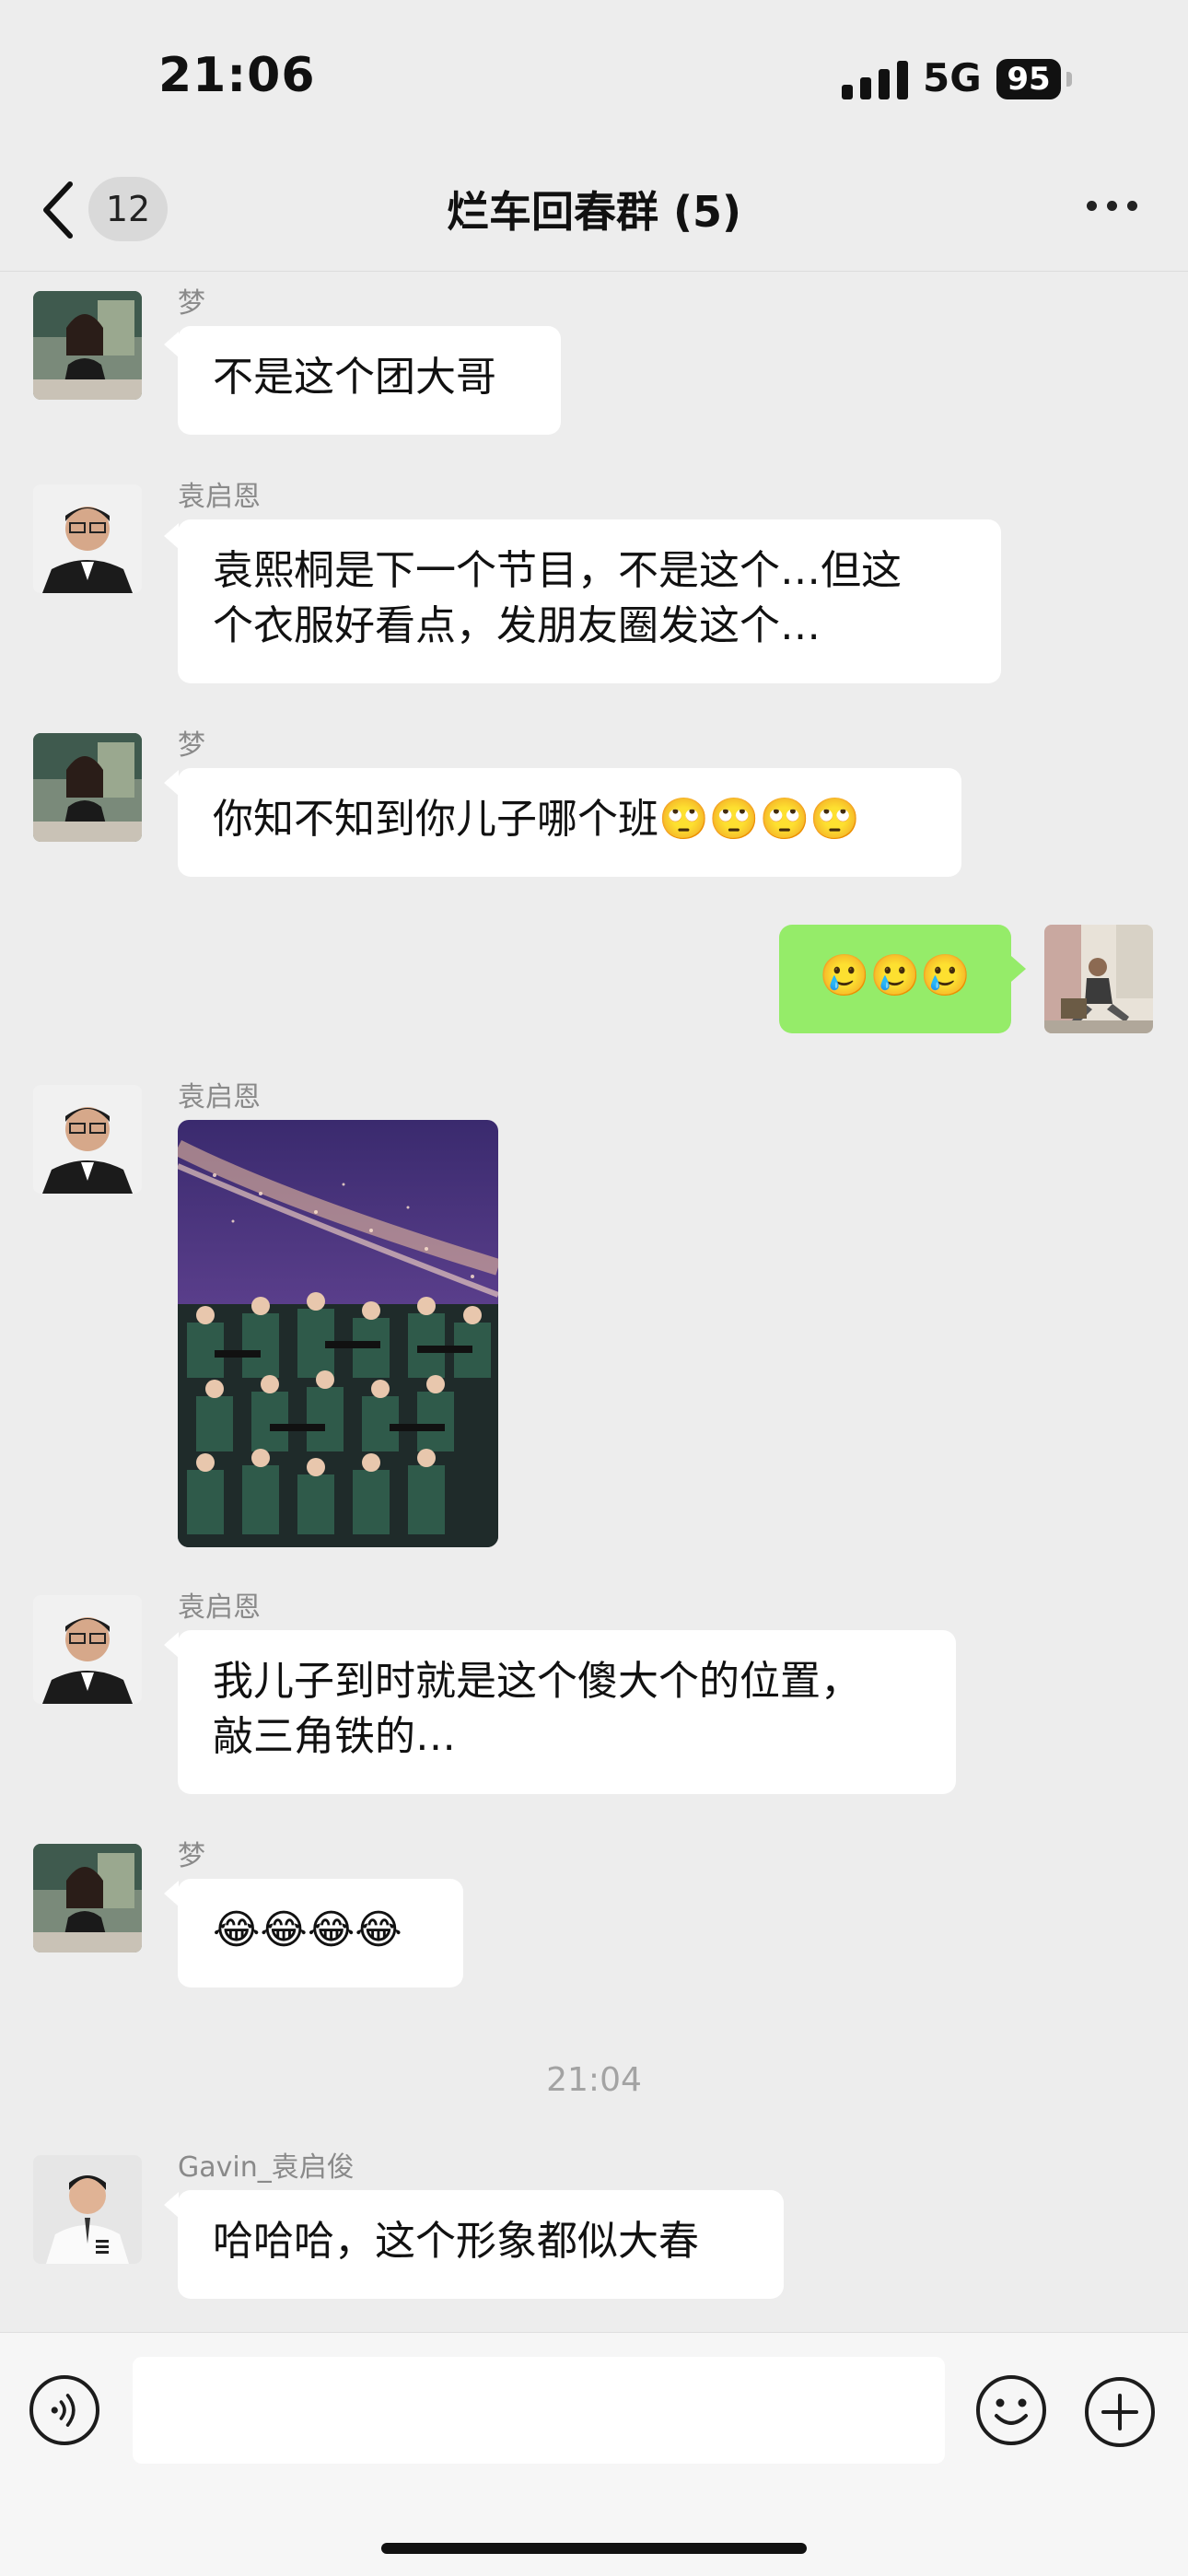  Describe the element at coordinates (594, 2548) in the screenshot. I see `home-indicator` at that location.